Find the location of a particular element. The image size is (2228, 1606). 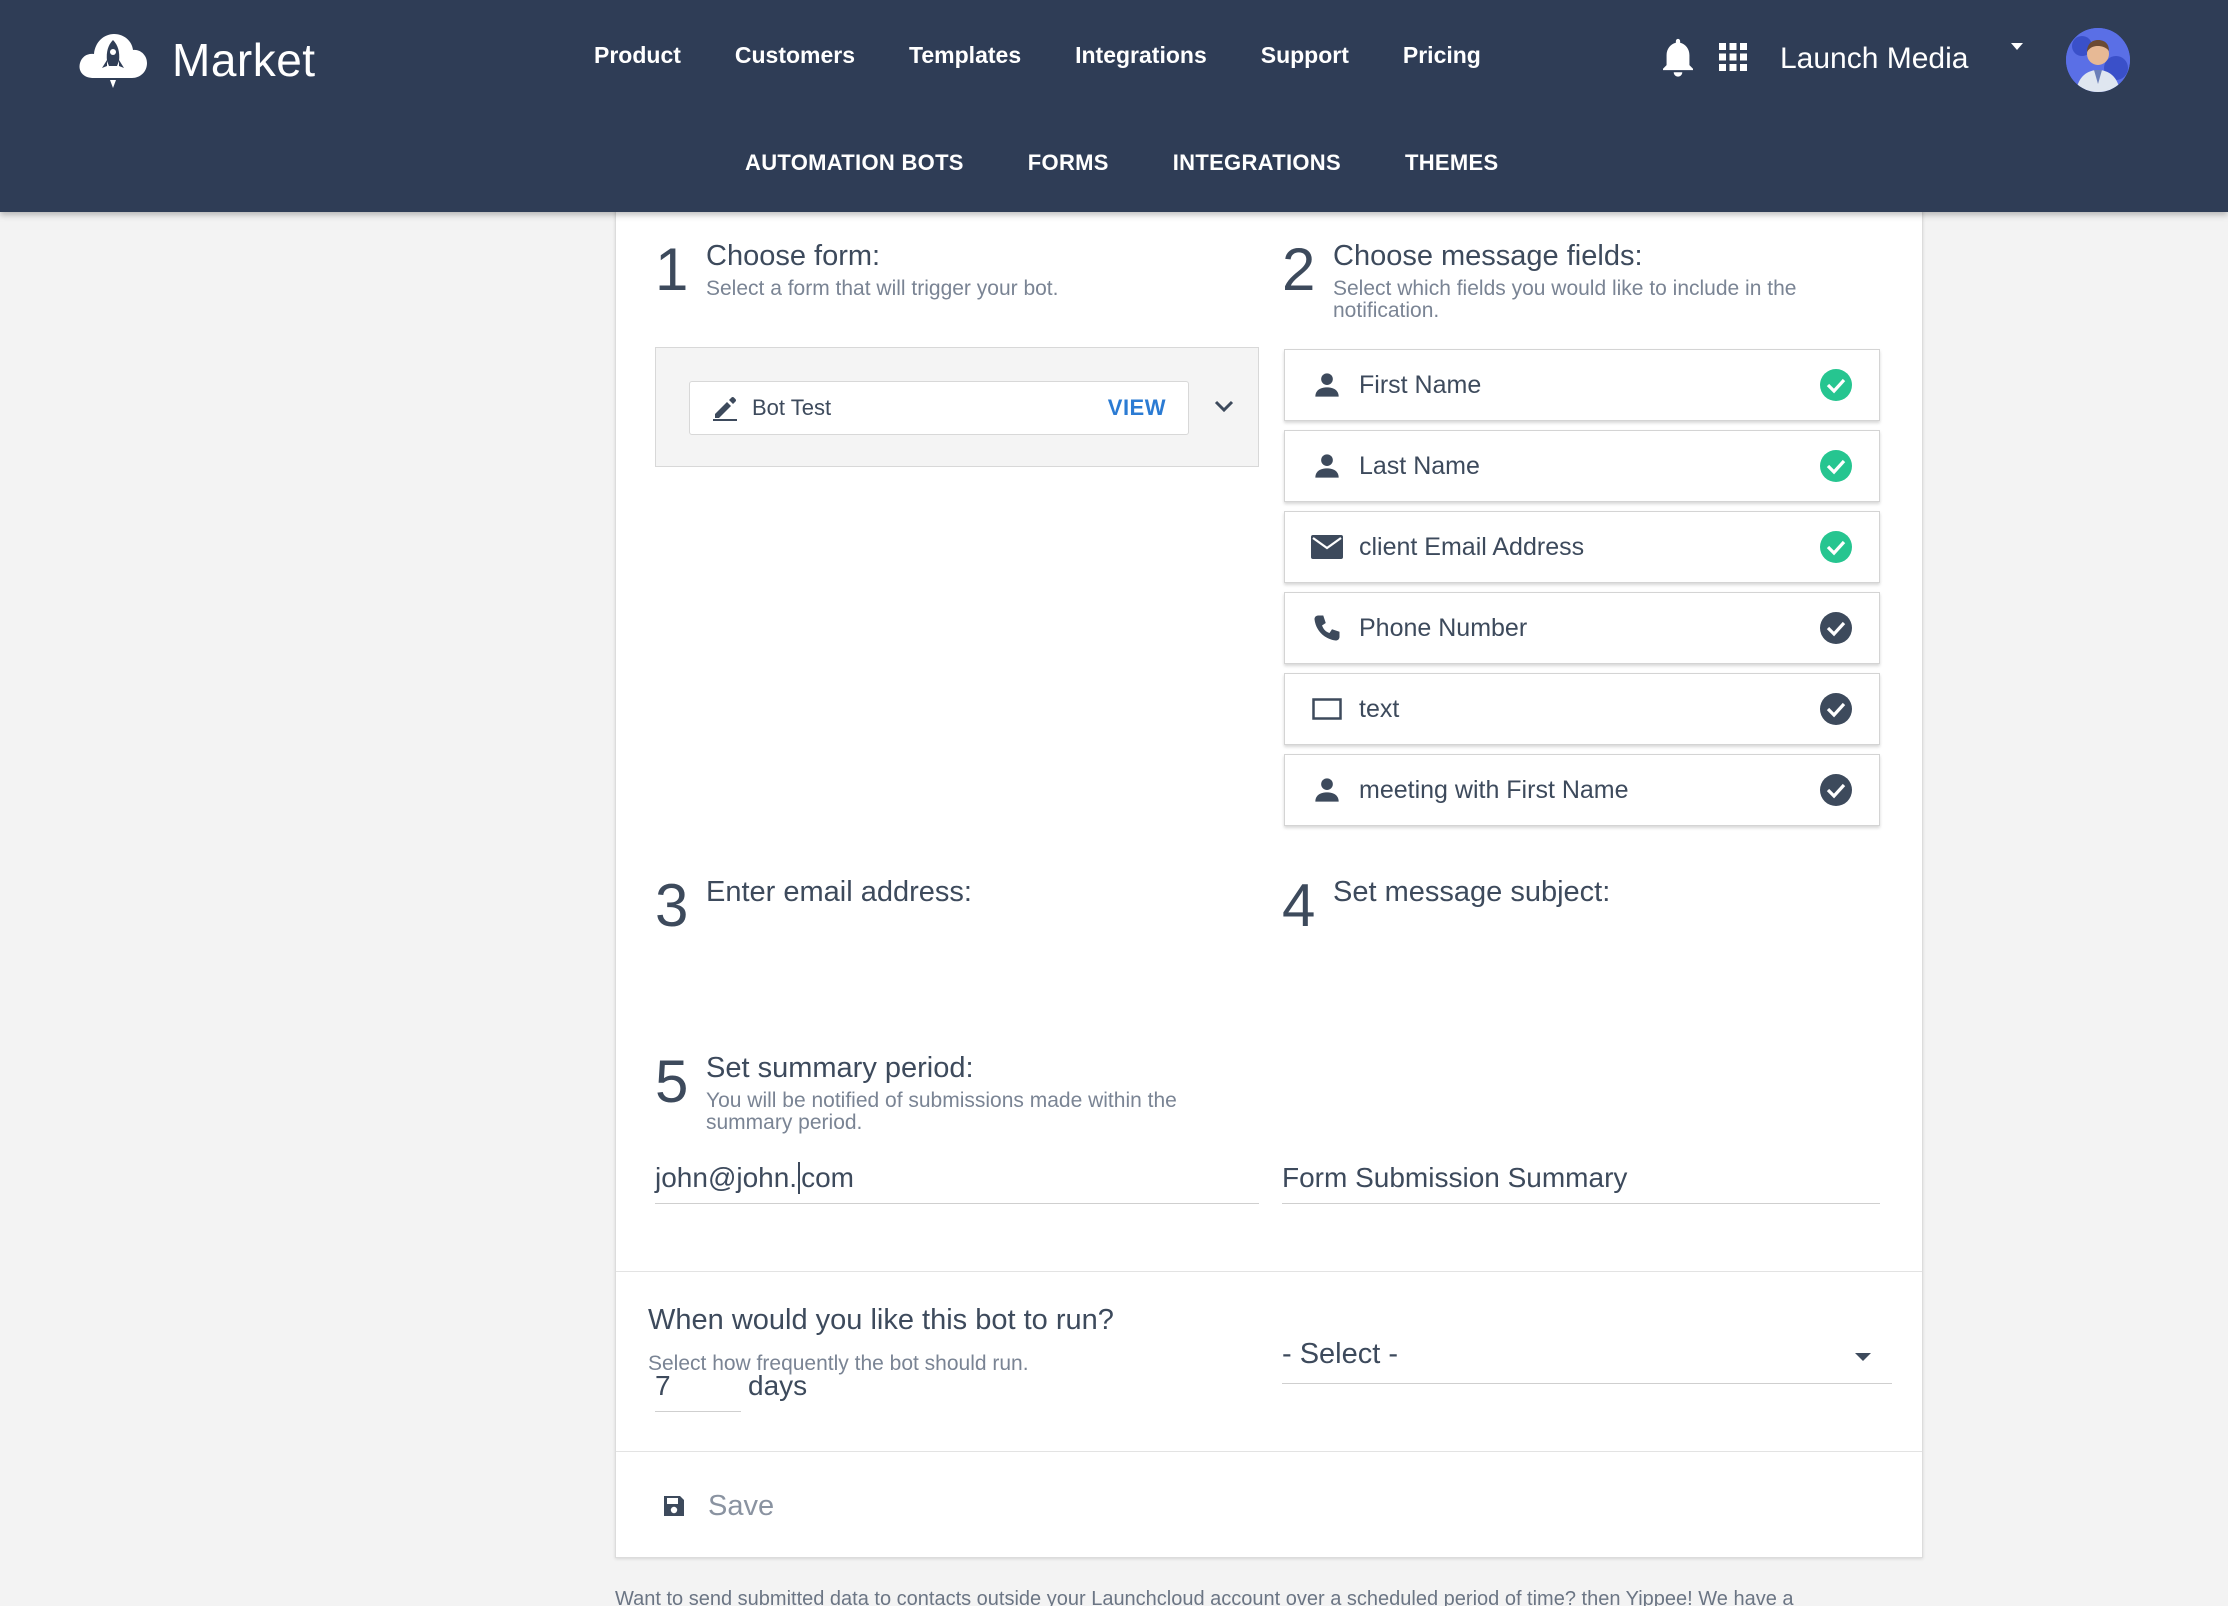

step-subtitle-line: summary period. is located at coordinates (784, 1122).